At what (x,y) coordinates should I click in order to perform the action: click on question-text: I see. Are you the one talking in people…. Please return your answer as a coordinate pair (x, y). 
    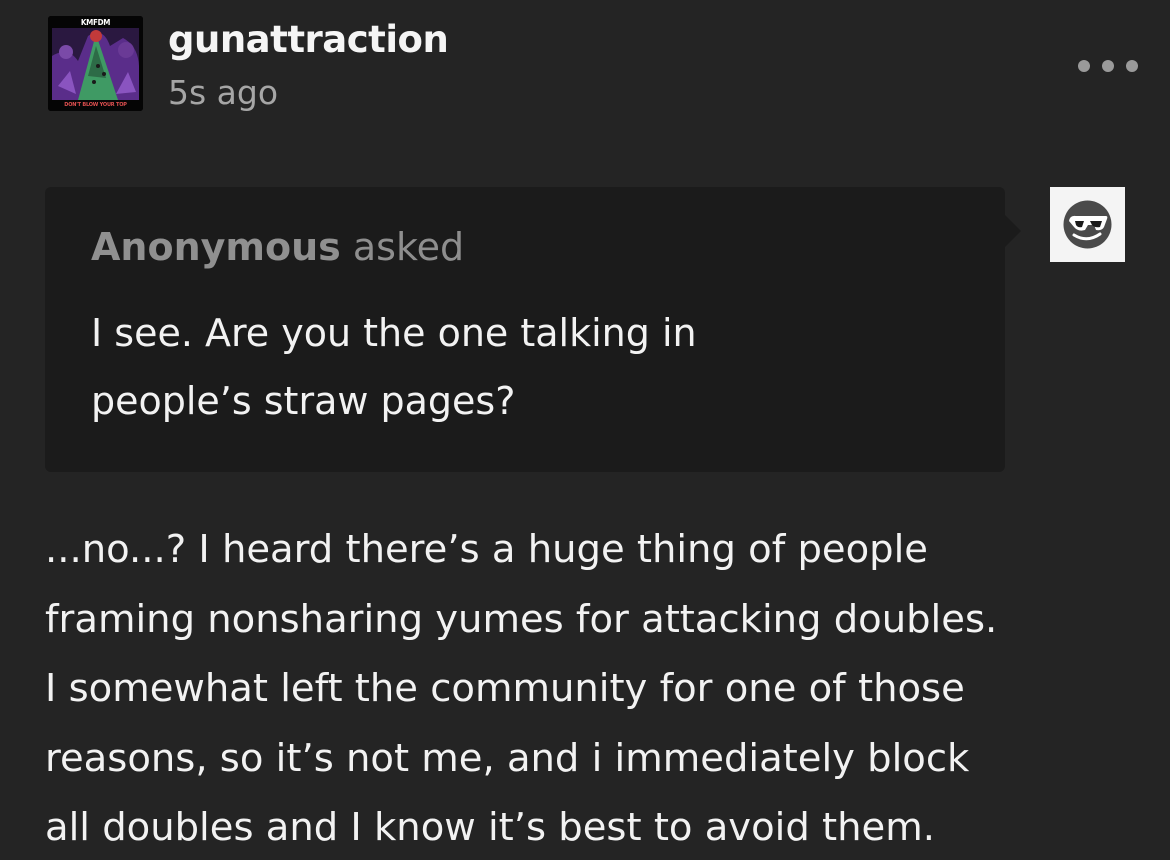
    Looking at the image, I should click on (441, 367).